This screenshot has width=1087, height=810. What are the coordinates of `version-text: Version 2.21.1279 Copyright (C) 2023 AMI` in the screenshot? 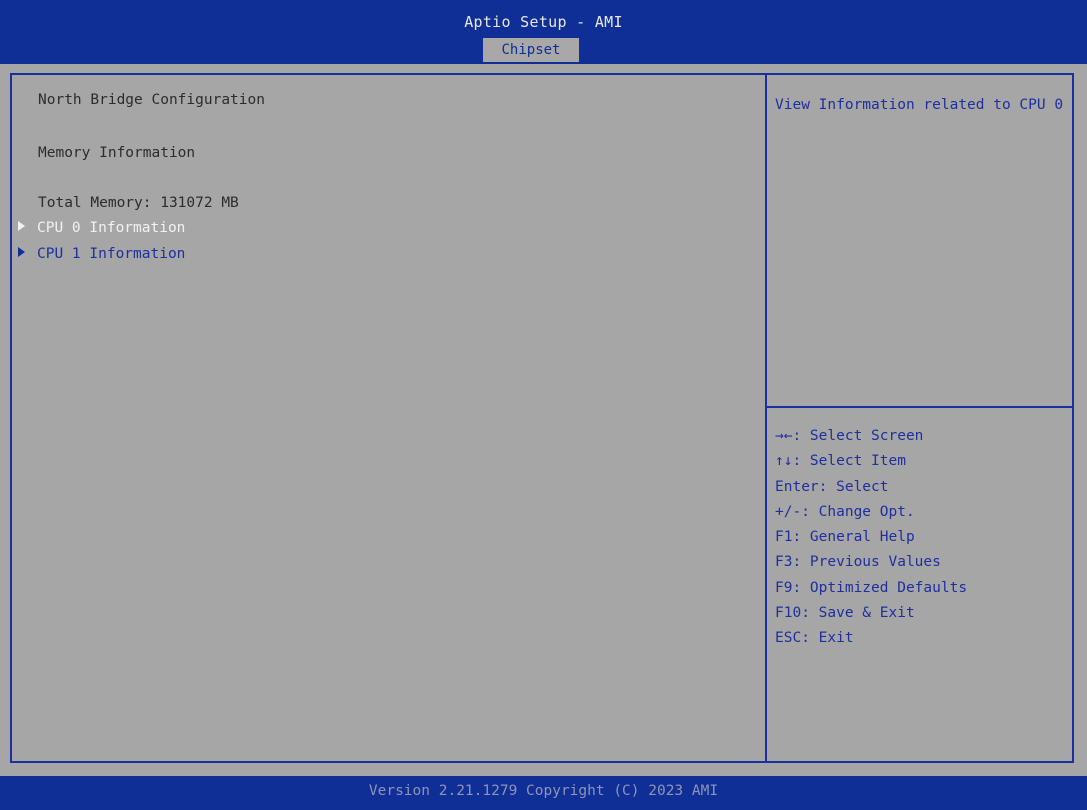 It's located at (543, 791).